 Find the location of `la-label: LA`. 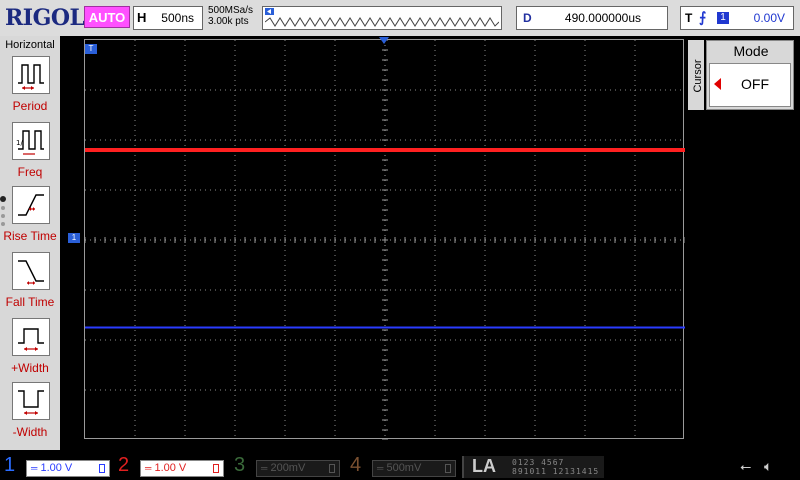

la-label: LA is located at coordinates (484, 466).